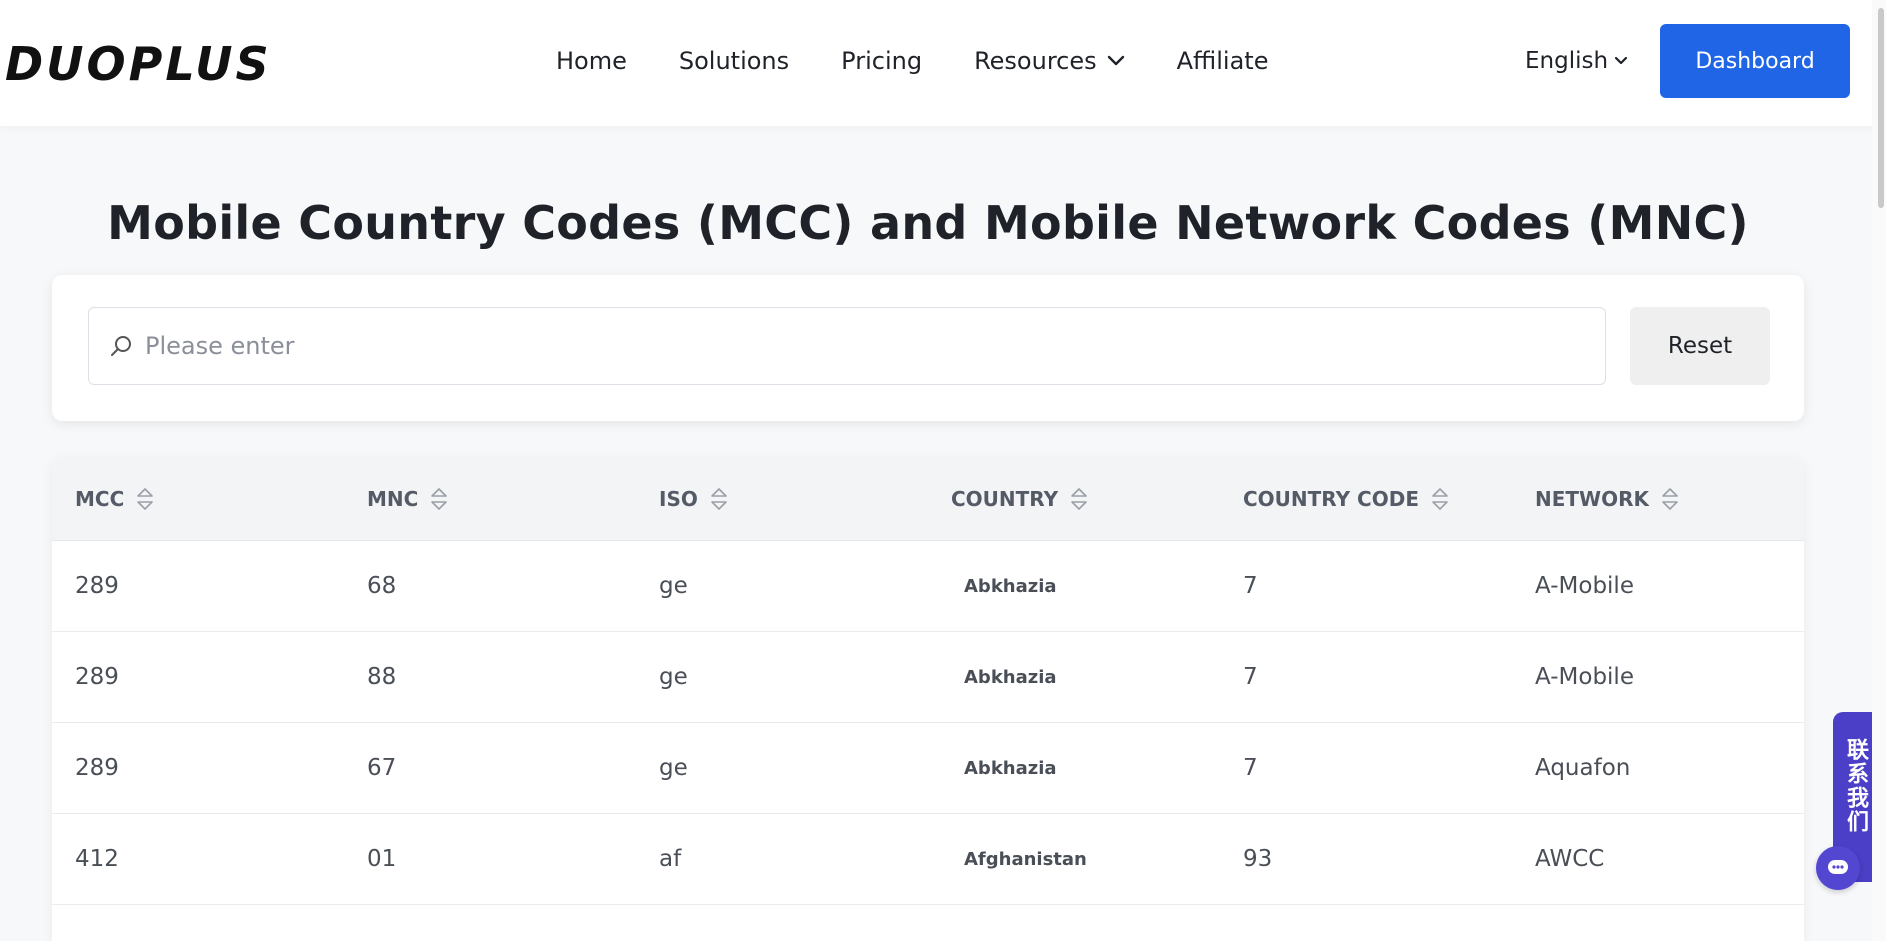  What do you see at coordinates (382, 677) in the screenshot?
I see `cell-mnc: 88` at bounding box center [382, 677].